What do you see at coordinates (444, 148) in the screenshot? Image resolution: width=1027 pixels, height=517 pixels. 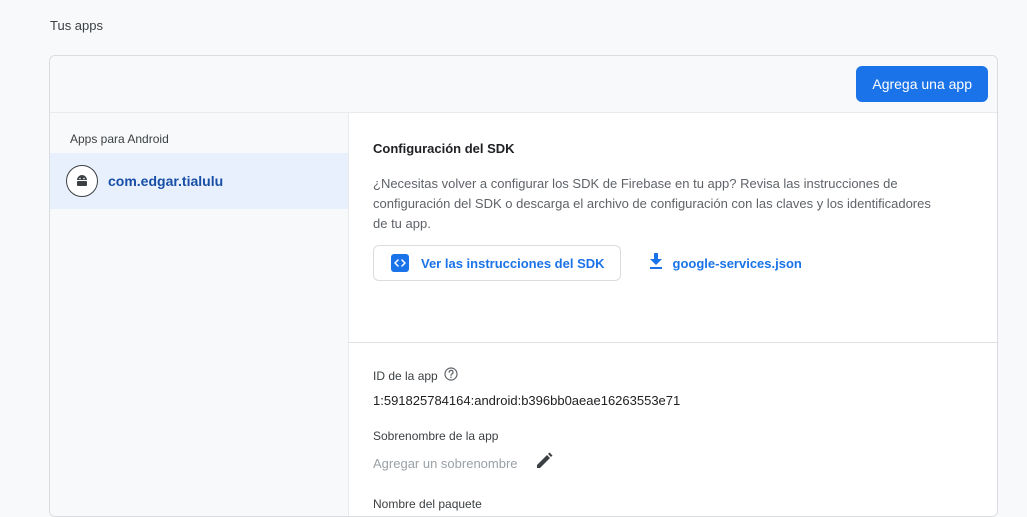 I see `sdk-title: Configuración del SDK` at bounding box center [444, 148].